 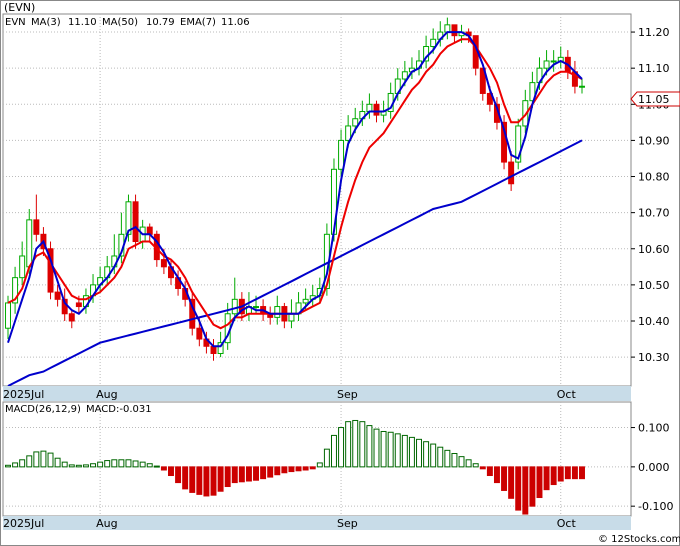 I want to click on price-tick-label: 10.40, so click(x=654, y=321).